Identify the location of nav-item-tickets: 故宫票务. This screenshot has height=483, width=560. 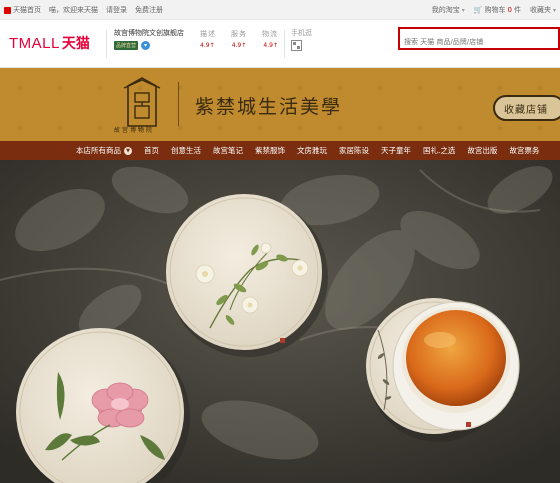
(524, 150).